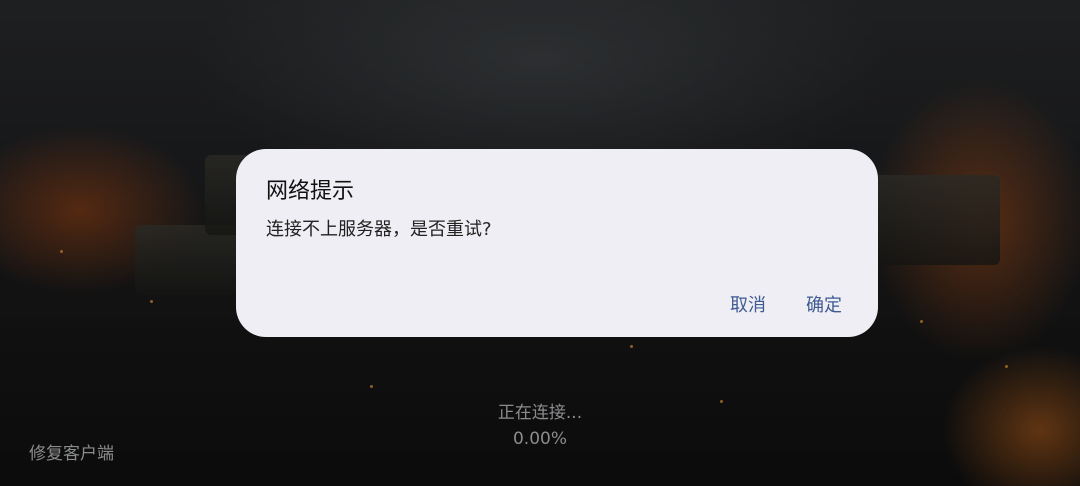  What do you see at coordinates (310, 191) in the screenshot?
I see `dialog-title: 网络提示` at bounding box center [310, 191].